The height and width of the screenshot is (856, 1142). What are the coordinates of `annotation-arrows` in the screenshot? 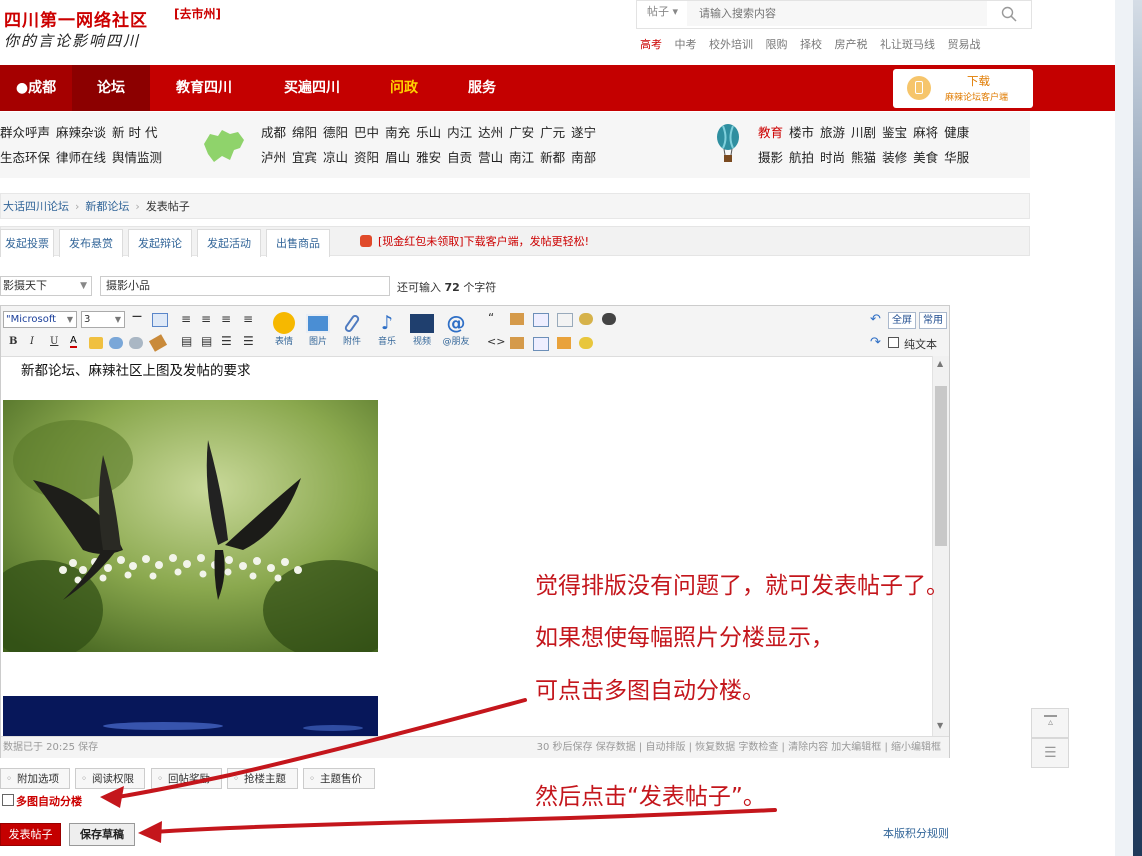 It's located at (438, 770).